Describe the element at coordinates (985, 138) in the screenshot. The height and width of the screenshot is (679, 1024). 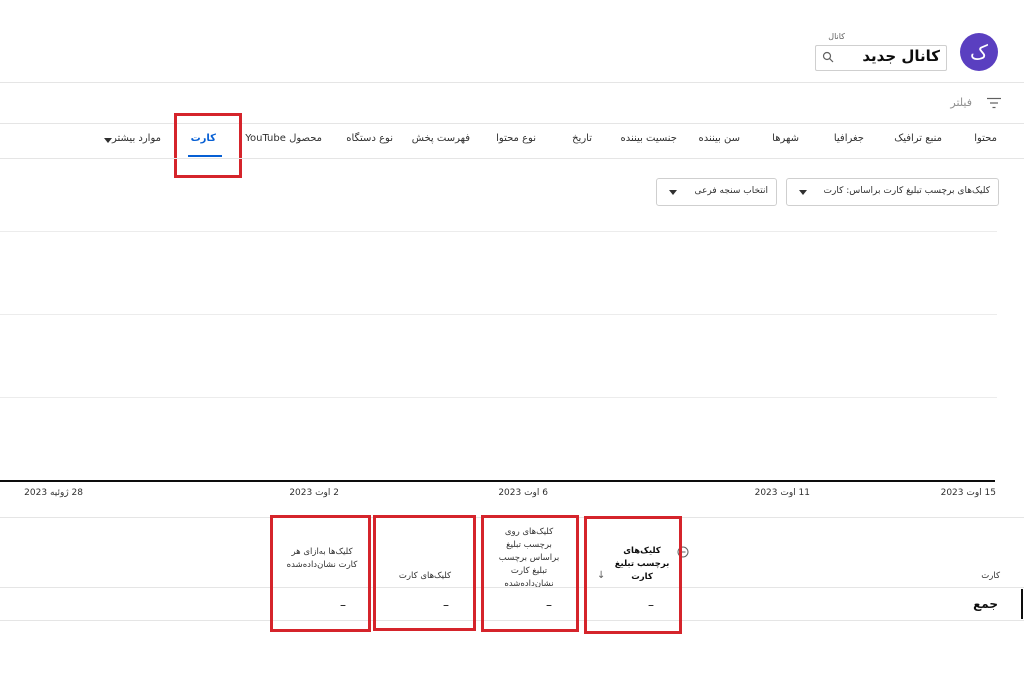
I see `tab-content: محتوا` at that location.